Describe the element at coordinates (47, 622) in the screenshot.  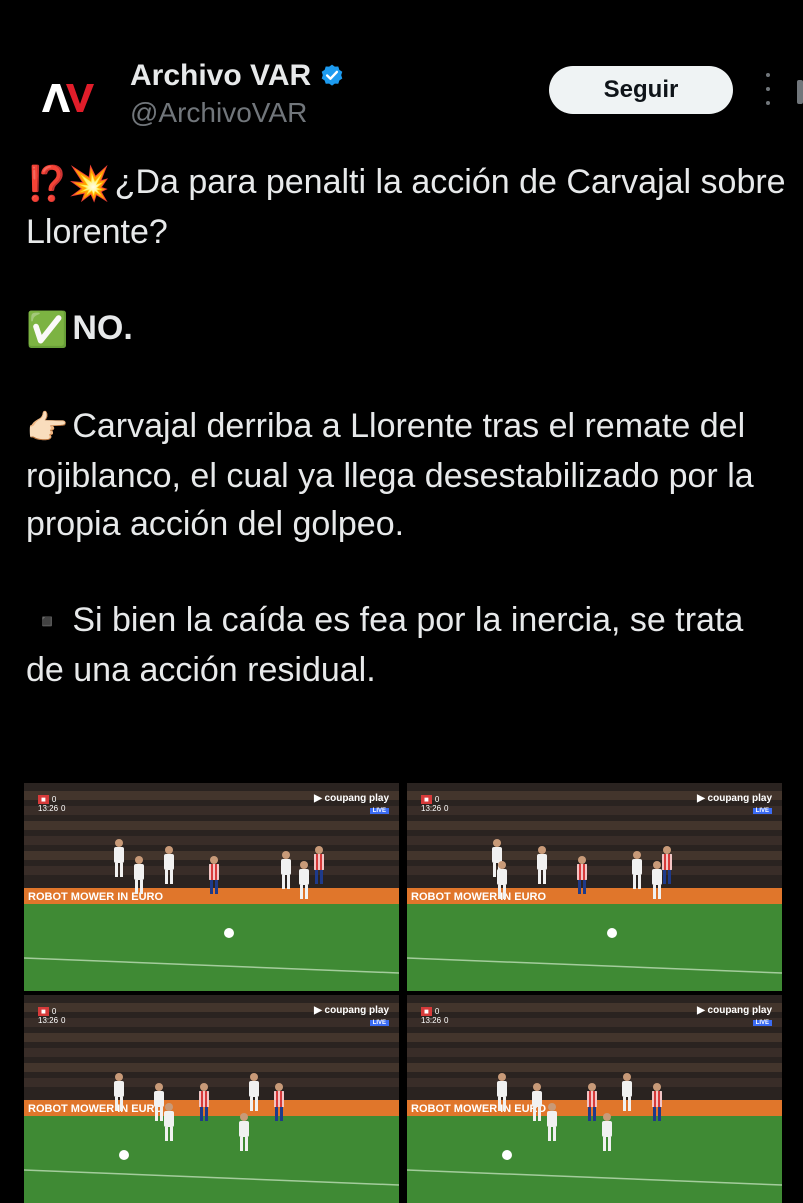
I see `small-square-emoji-icon: ▪️` at that location.